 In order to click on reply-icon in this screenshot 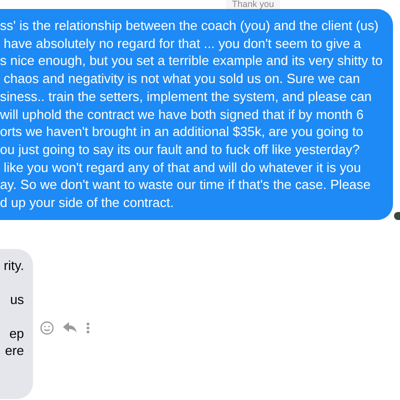, I will do `click(70, 328)`.